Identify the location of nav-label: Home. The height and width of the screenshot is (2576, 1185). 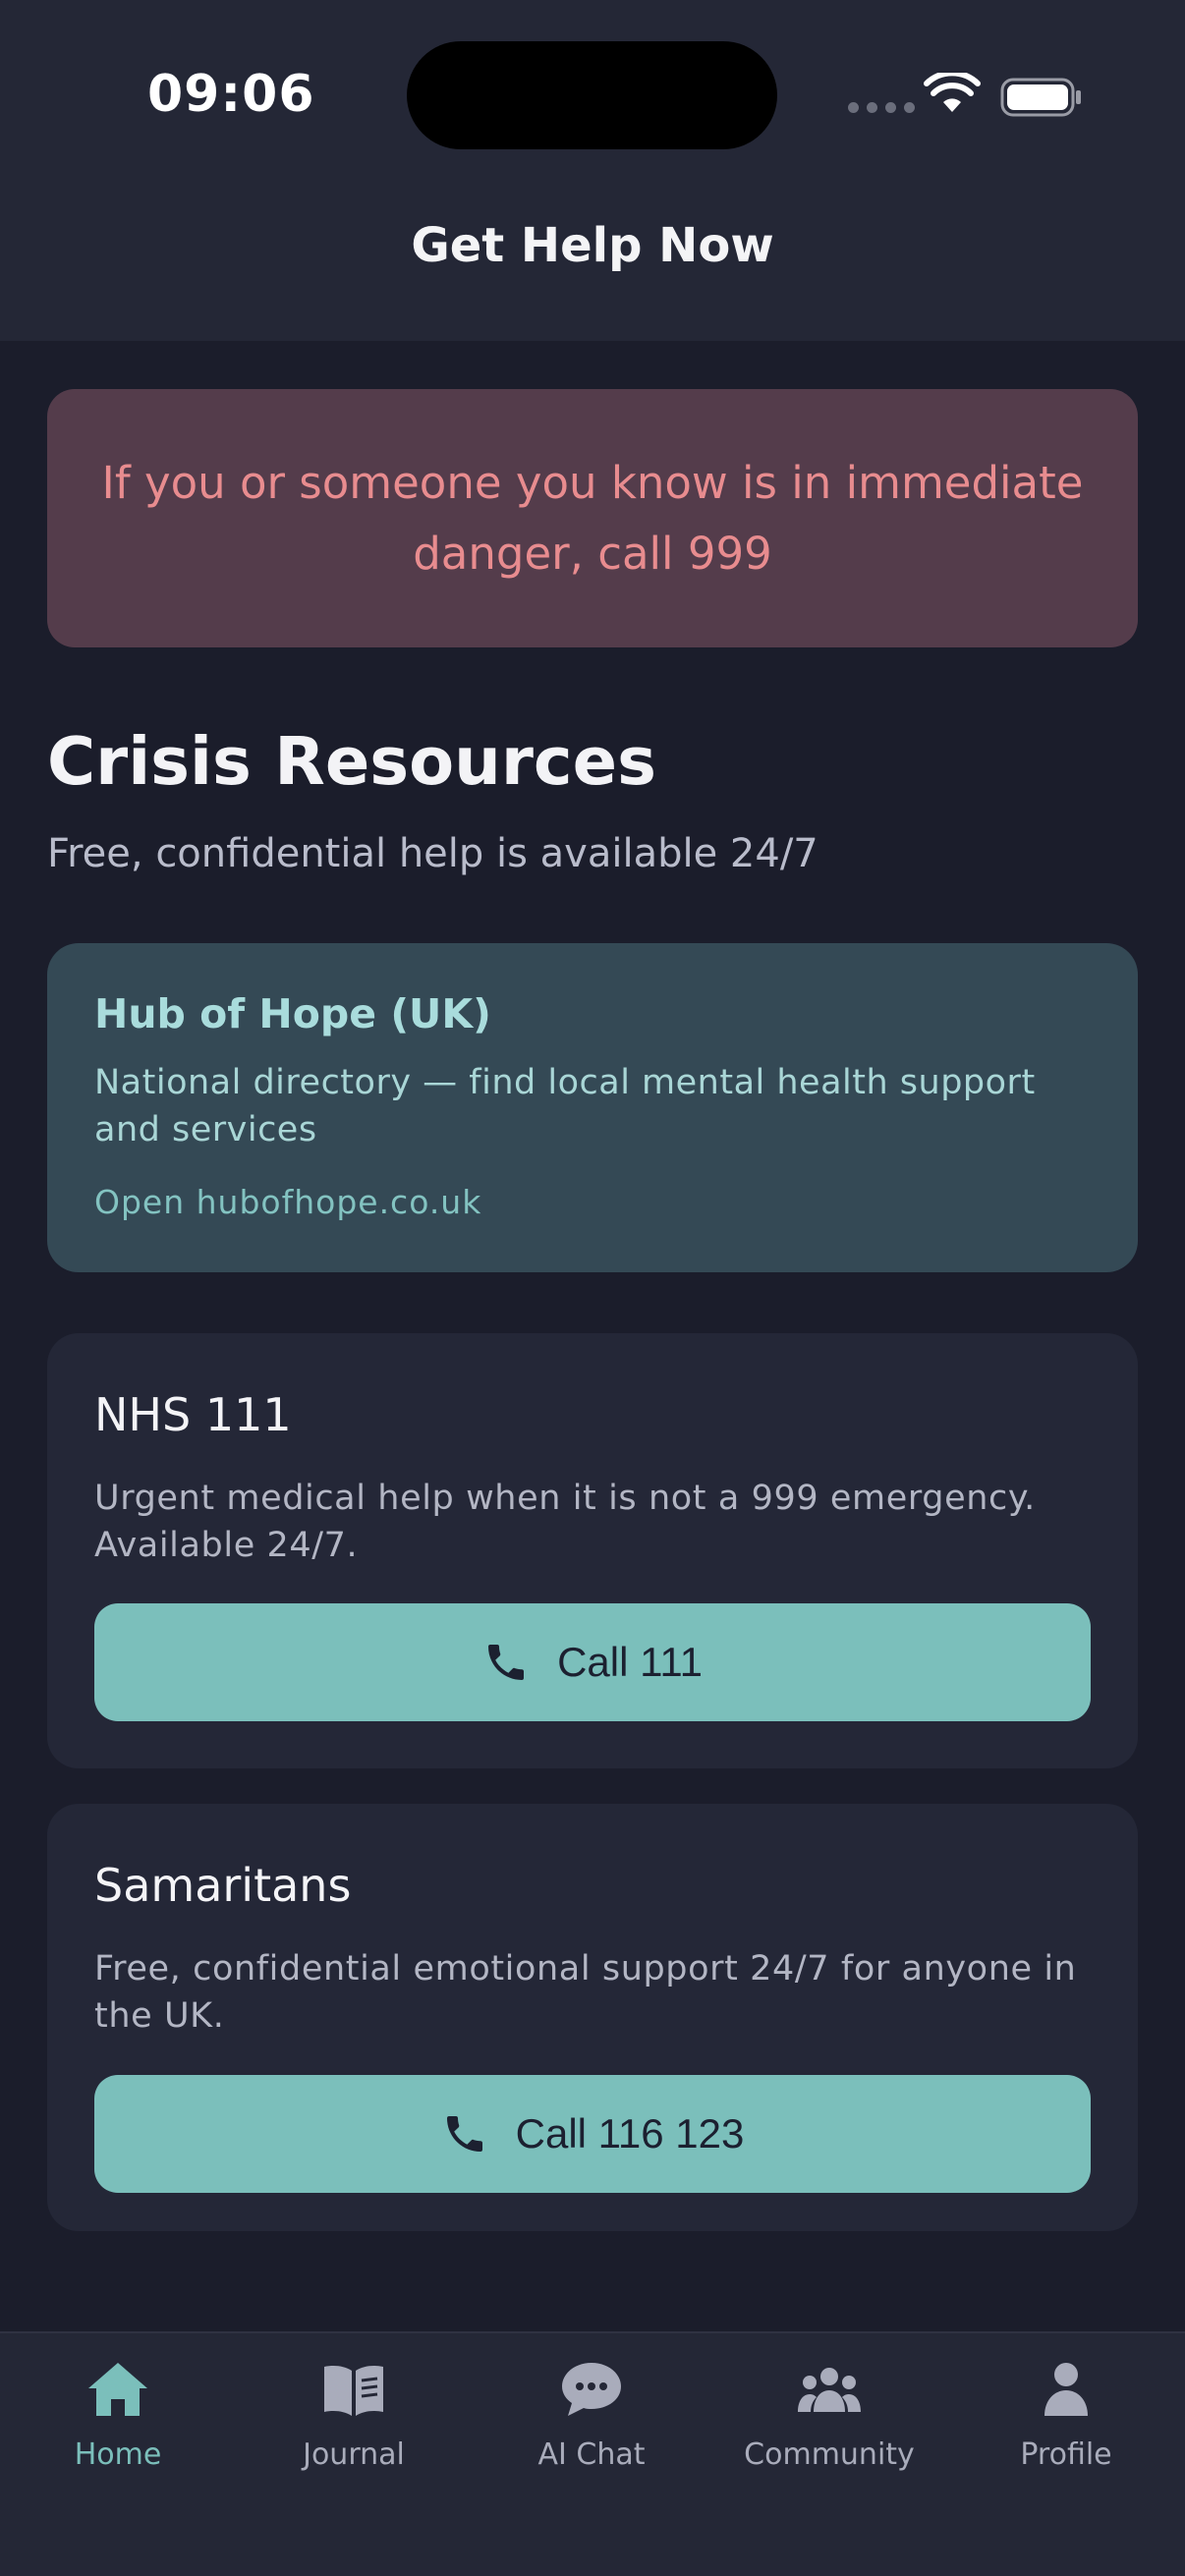
(118, 2454).